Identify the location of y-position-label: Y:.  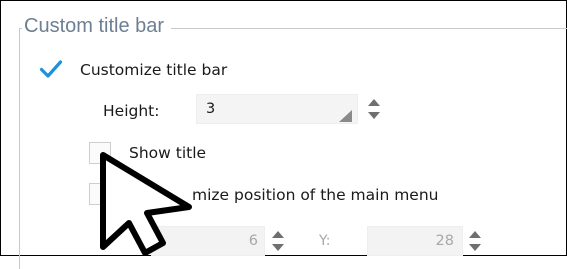
(325, 241).